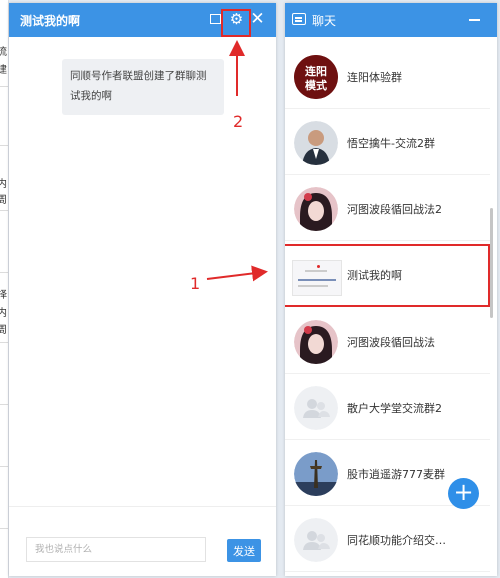 The height and width of the screenshot is (578, 500). I want to click on annotation-label-1: 1, so click(195, 283).